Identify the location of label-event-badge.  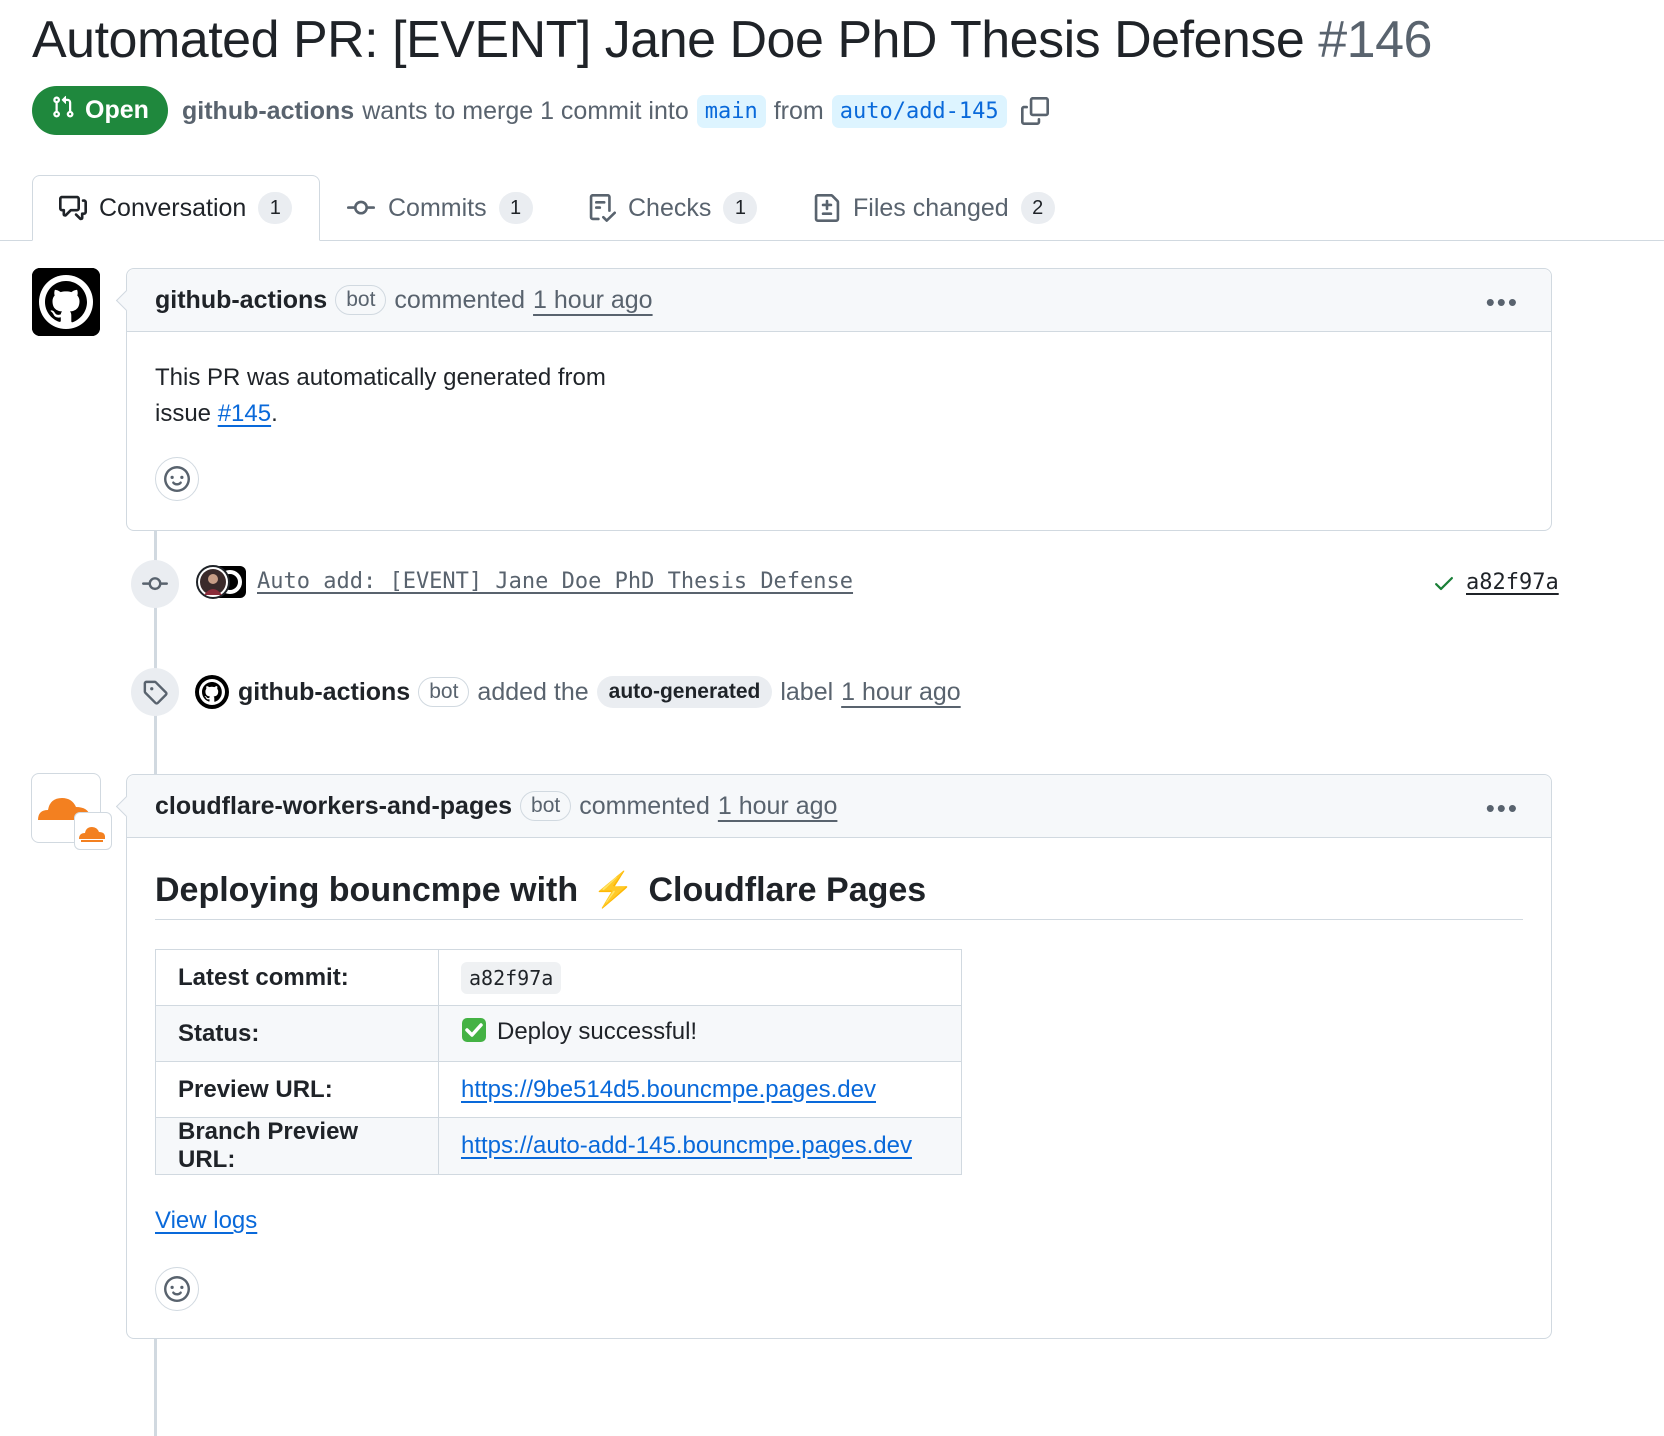
(155, 692).